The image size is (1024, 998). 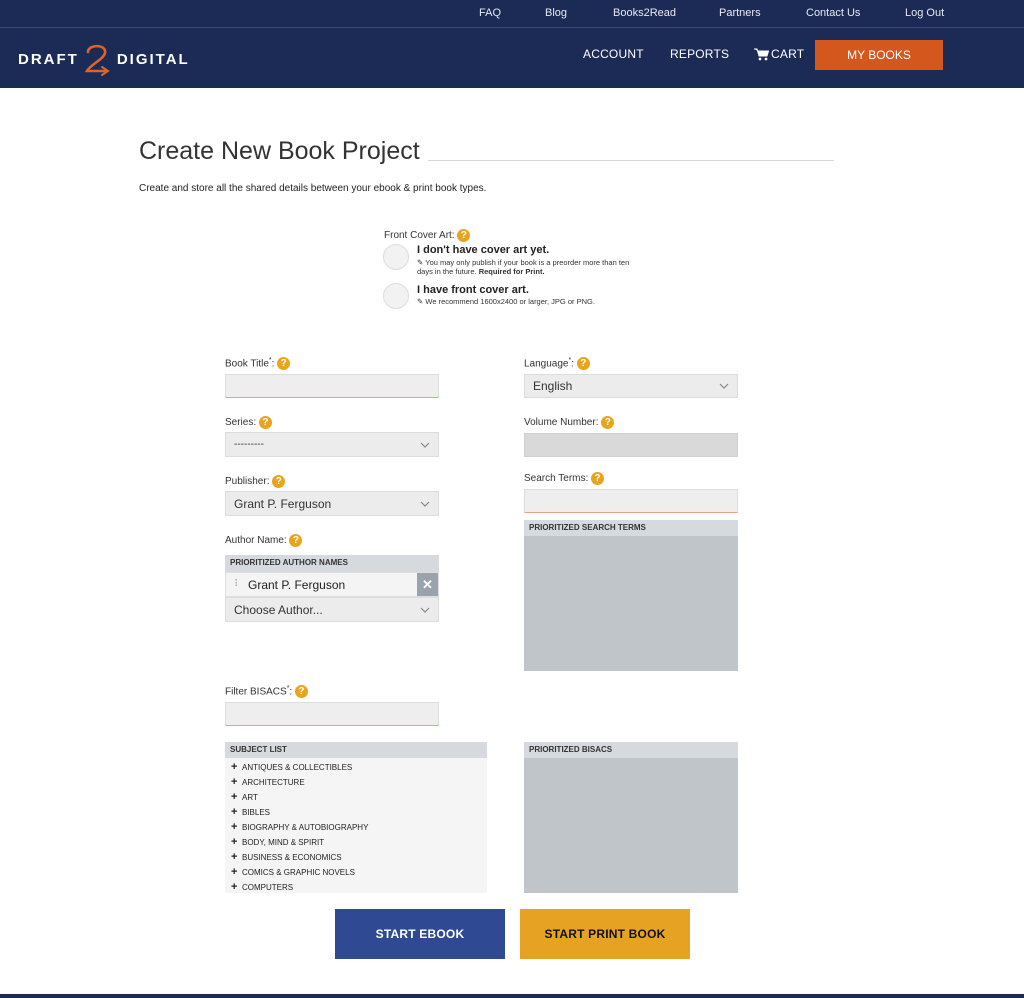 I want to click on logo-text-draft: DRAFT, so click(x=48, y=59).